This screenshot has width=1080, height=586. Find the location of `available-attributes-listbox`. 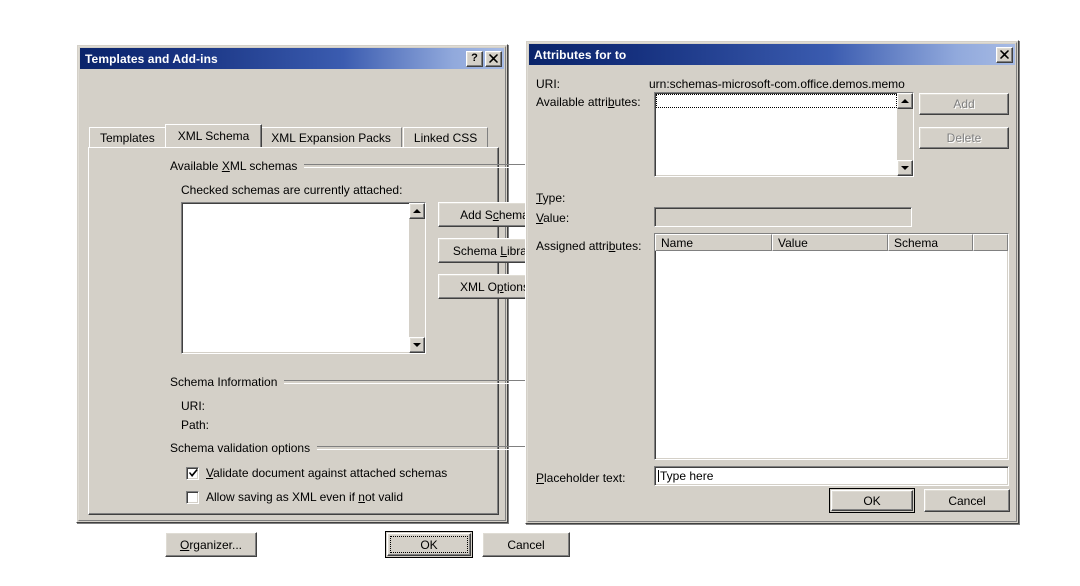

available-attributes-listbox is located at coordinates (784, 134).